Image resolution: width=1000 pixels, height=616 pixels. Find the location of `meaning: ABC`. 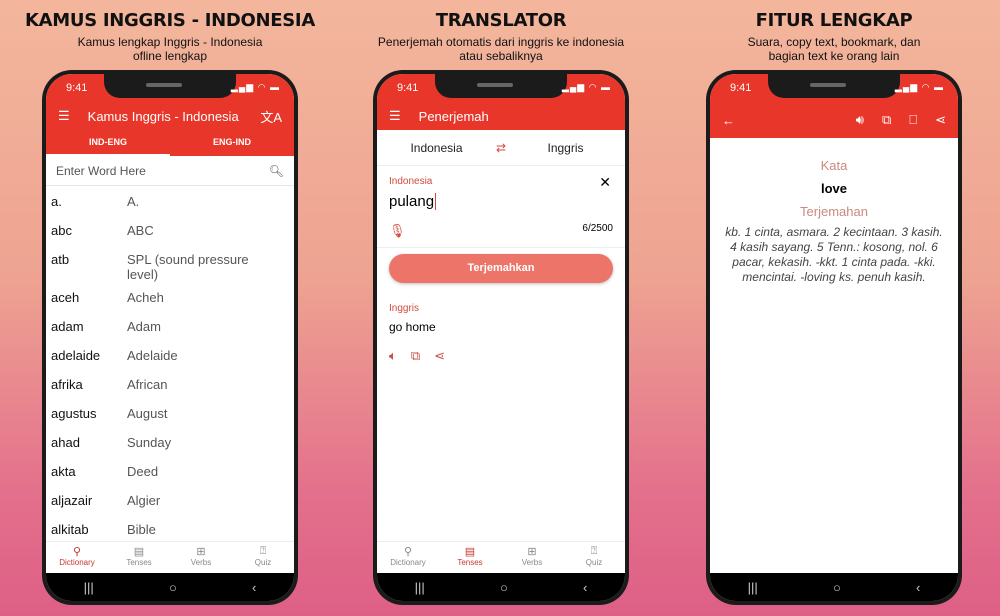

meaning: ABC is located at coordinates (140, 230).